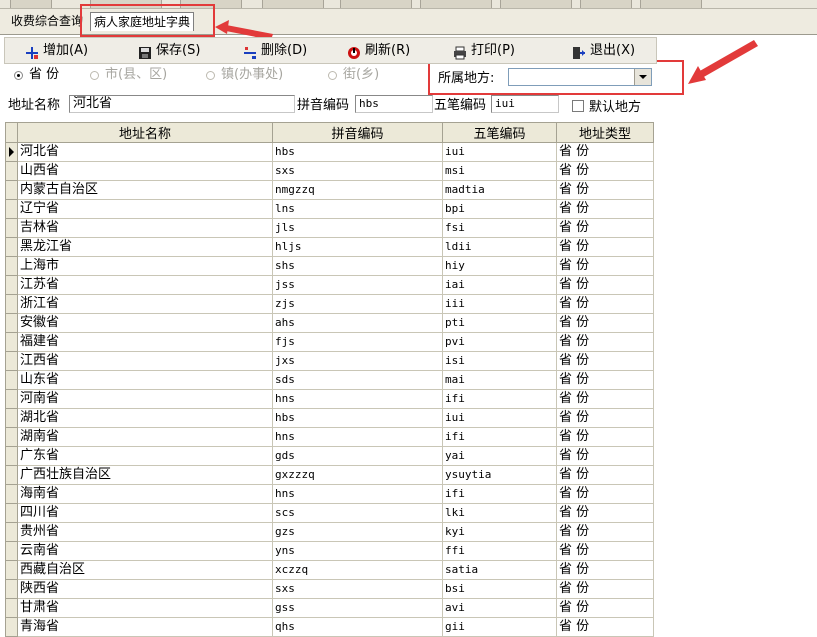 Image resolution: width=817 pixels, height=637 pixels. I want to click on table-row: 江西省 jxs isi 省 份, so click(329, 361).